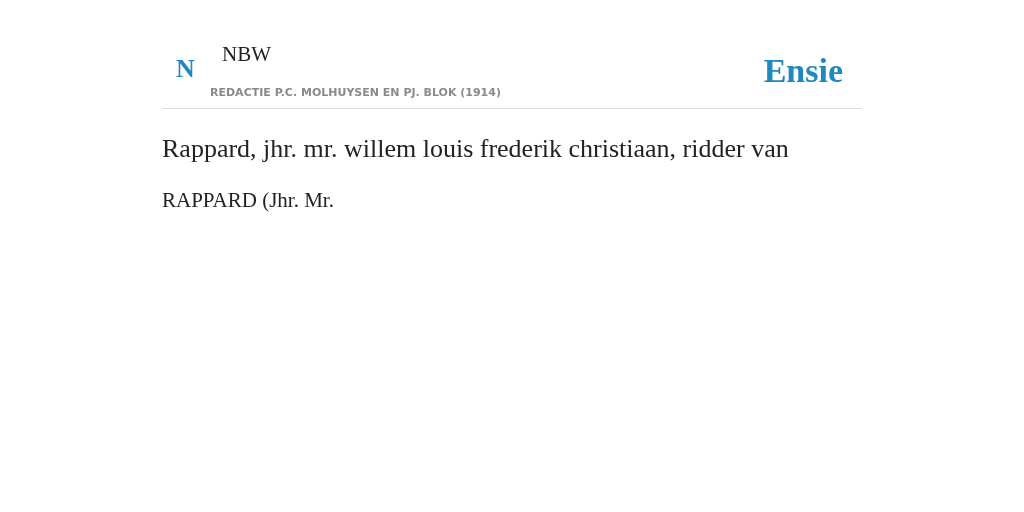 This screenshot has height=512, width=1024. What do you see at coordinates (803, 71) in the screenshot?
I see `brand-logo: Ensie` at bounding box center [803, 71].